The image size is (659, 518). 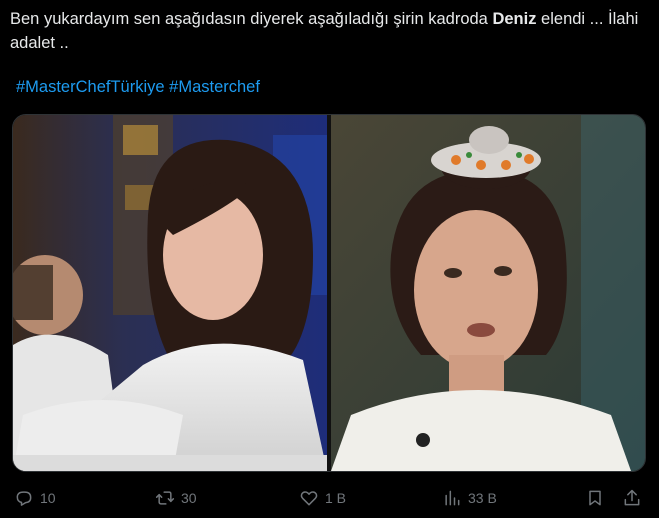 I want to click on speech-bubble-icon, so click(x=24, y=498).